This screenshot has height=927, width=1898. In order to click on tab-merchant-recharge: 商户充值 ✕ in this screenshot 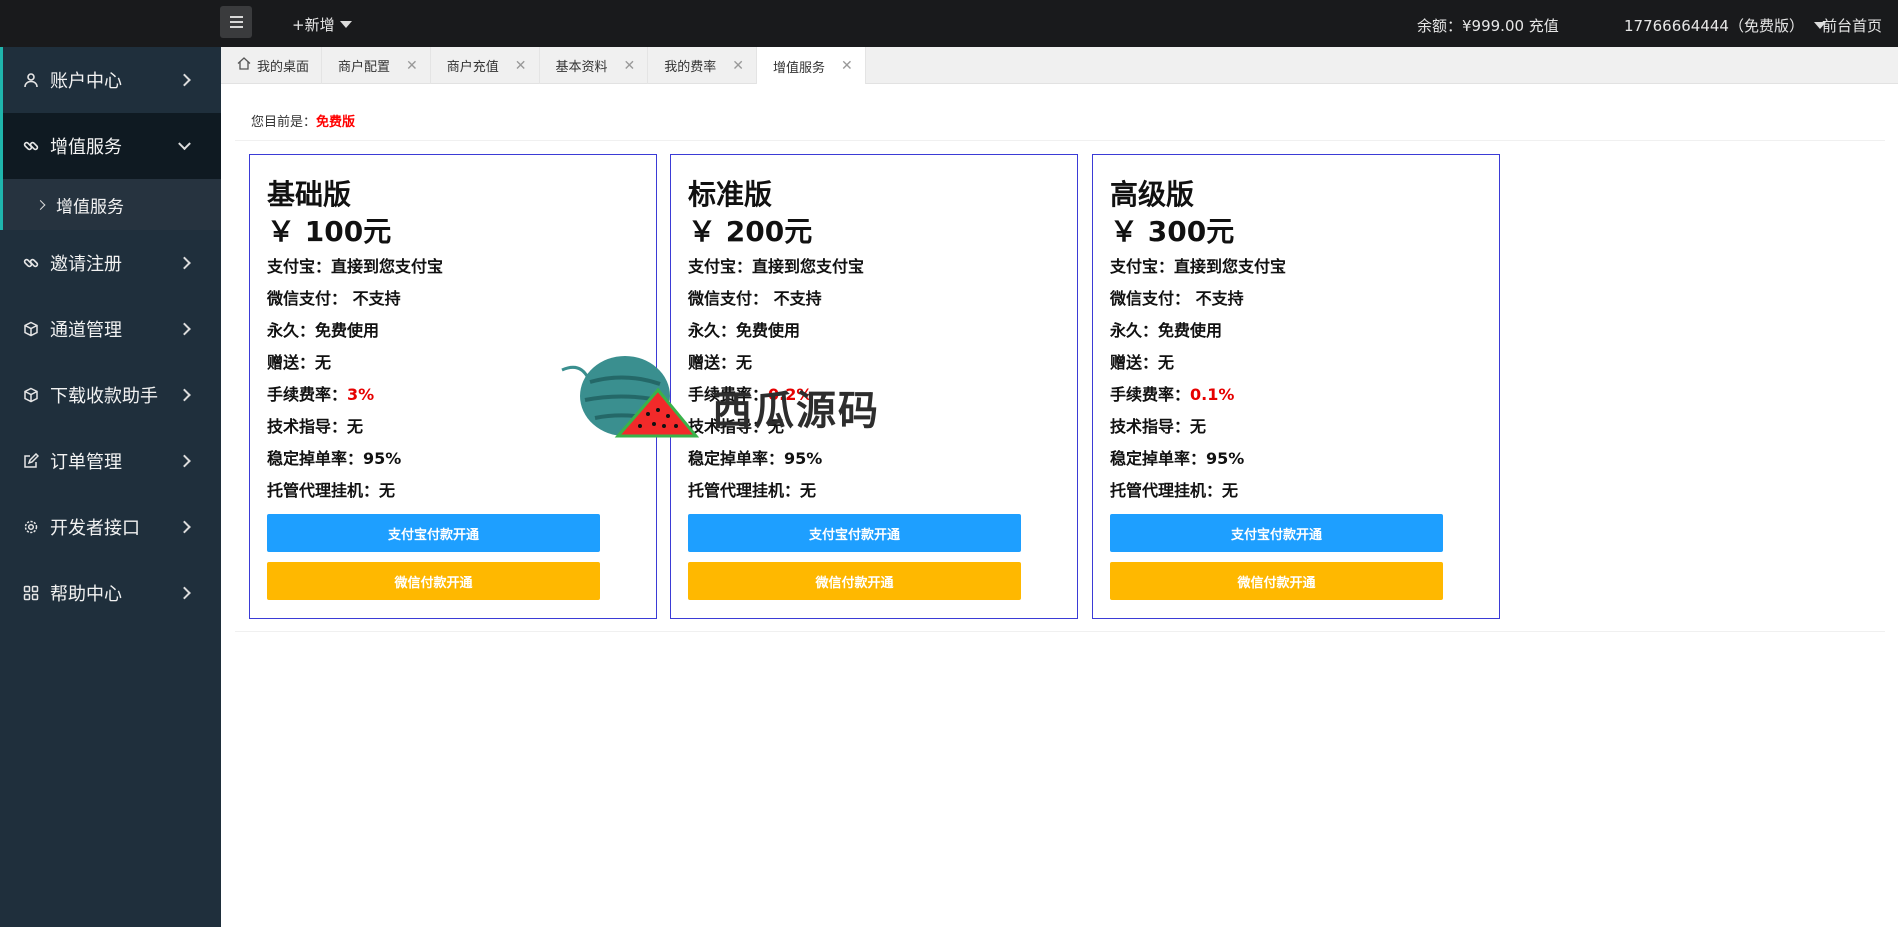, I will do `click(485, 65)`.